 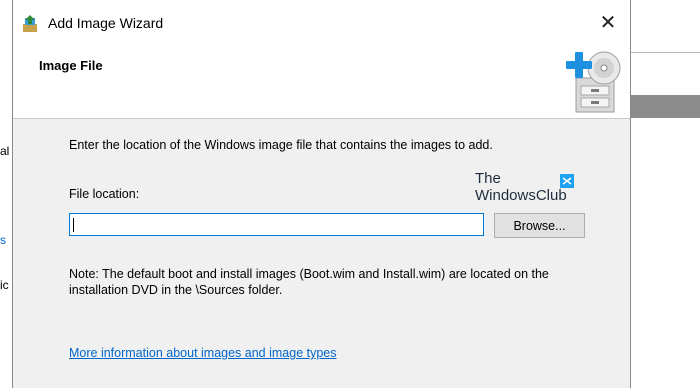 I want to click on file-location-input, so click(x=276, y=224).